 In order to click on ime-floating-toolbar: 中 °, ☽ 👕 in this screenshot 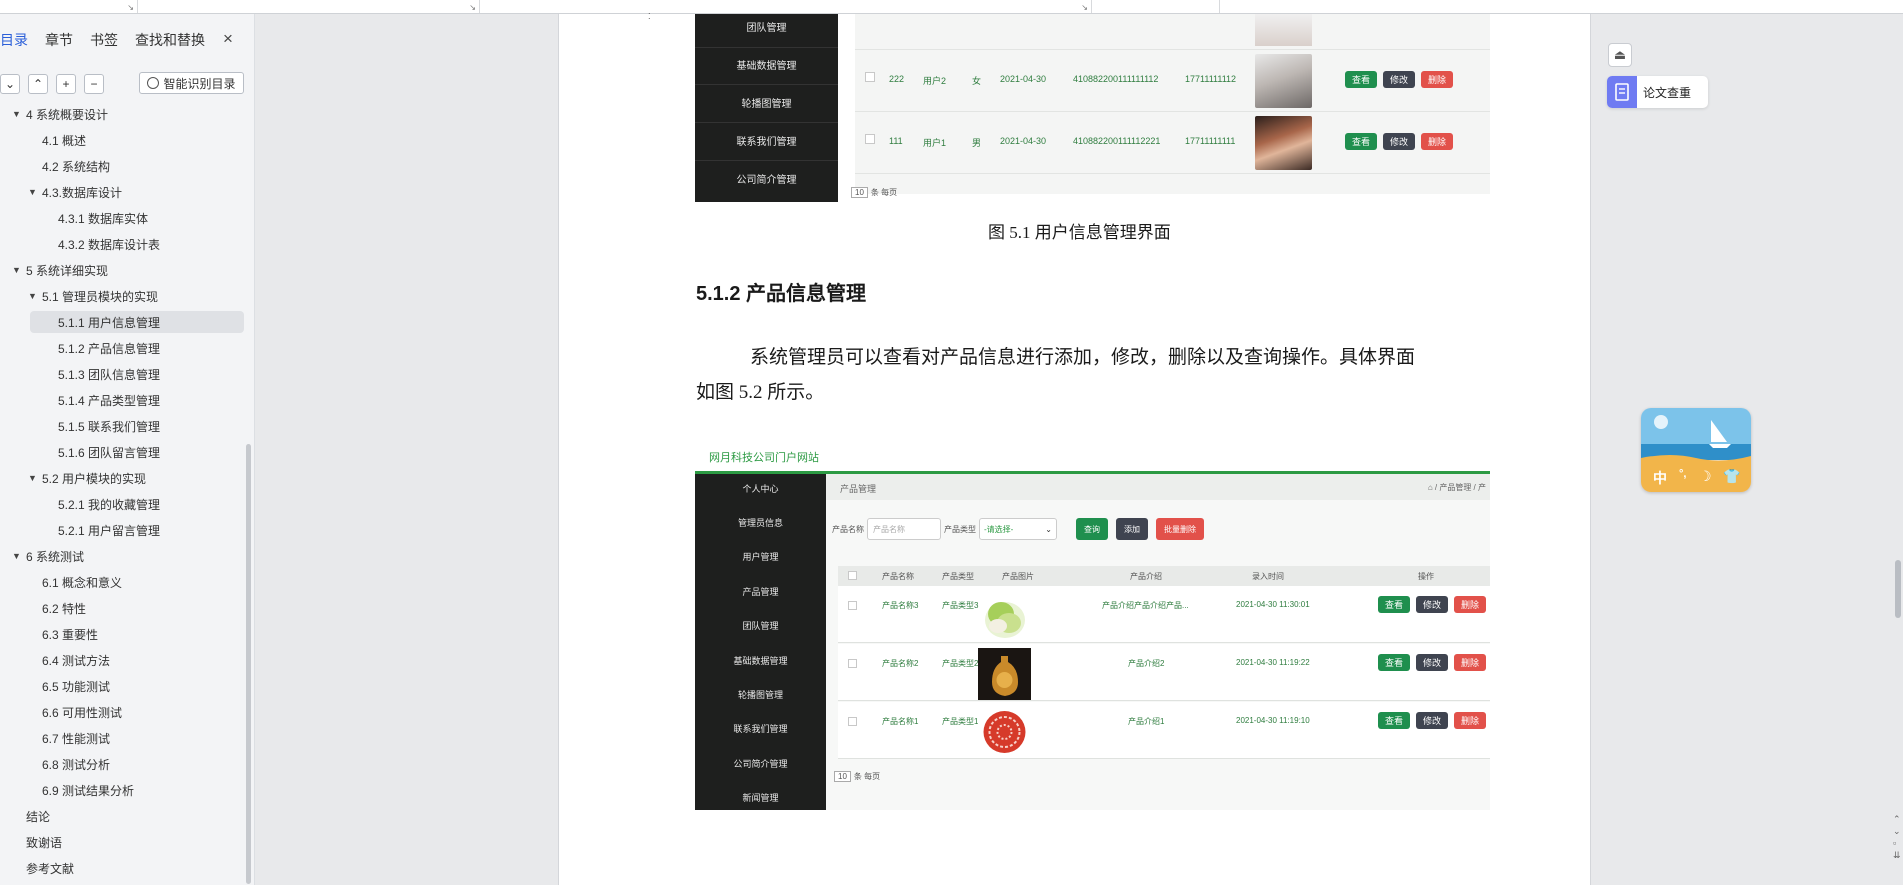, I will do `click(1696, 450)`.